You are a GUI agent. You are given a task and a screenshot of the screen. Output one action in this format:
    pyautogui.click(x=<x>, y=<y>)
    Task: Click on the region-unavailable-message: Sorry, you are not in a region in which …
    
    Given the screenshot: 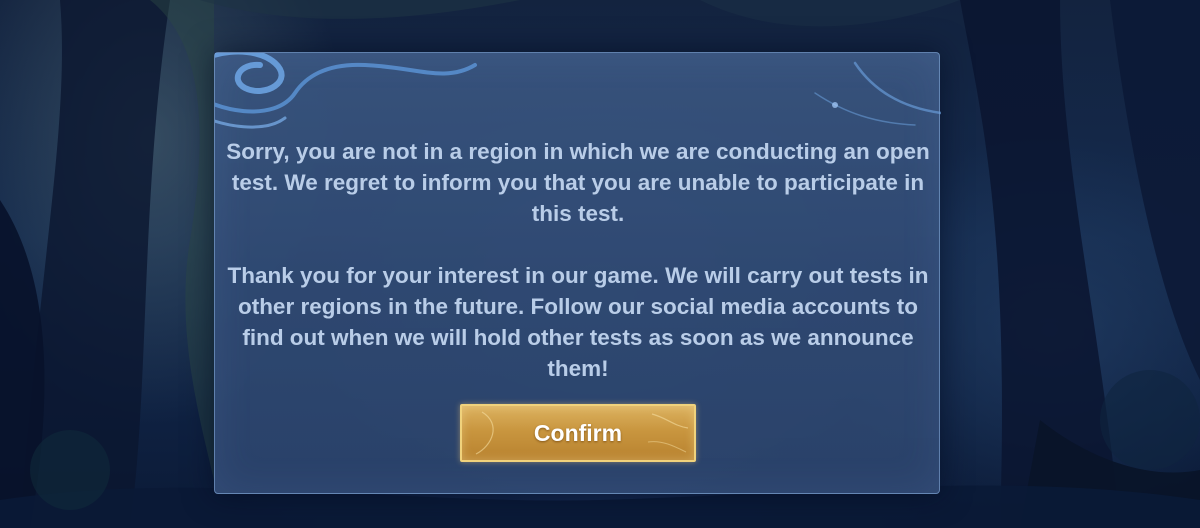 What is the action you would take?
    pyautogui.click(x=578, y=182)
    